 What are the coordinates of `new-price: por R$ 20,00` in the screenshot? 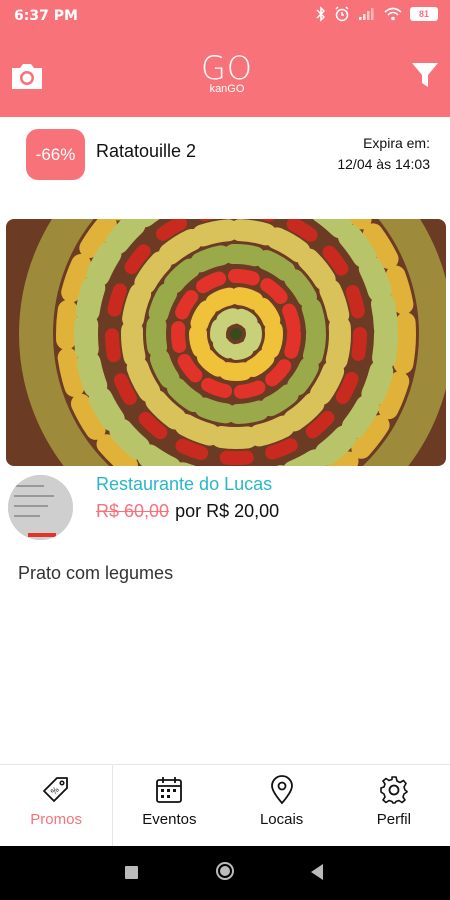 It's located at (227, 511).